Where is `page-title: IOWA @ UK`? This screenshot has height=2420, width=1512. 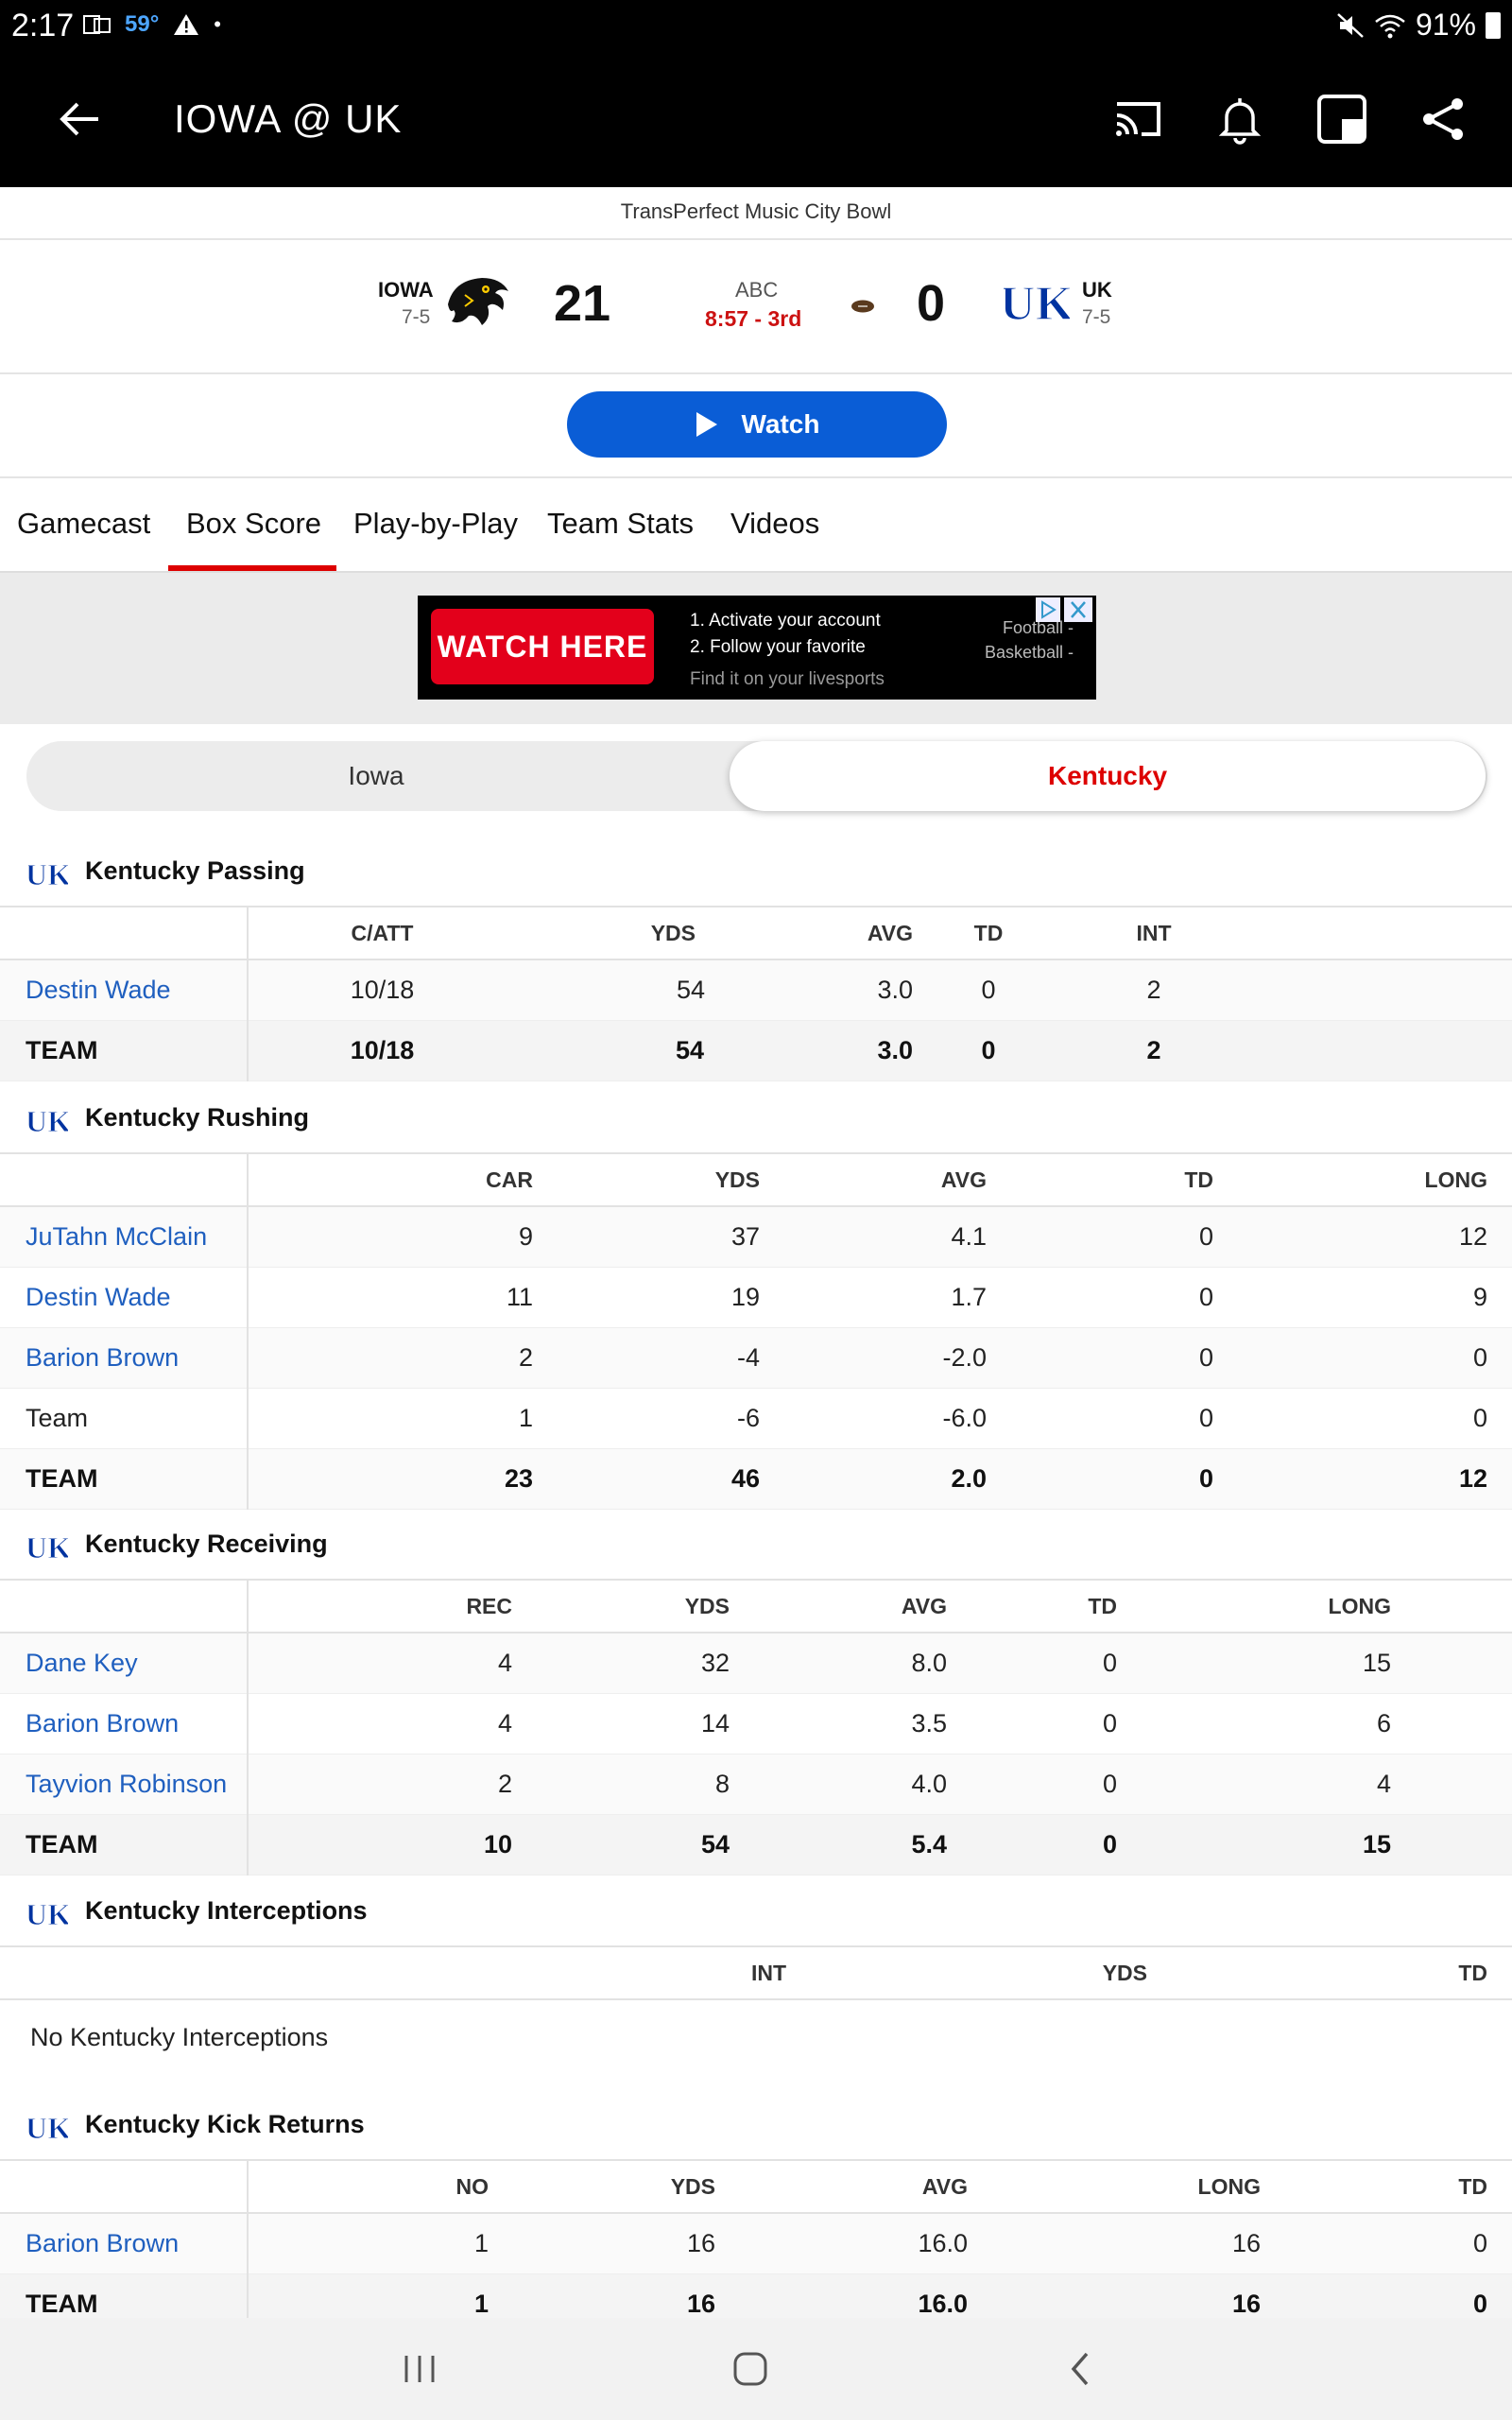 page-title: IOWA @ UK is located at coordinates (288, 119).